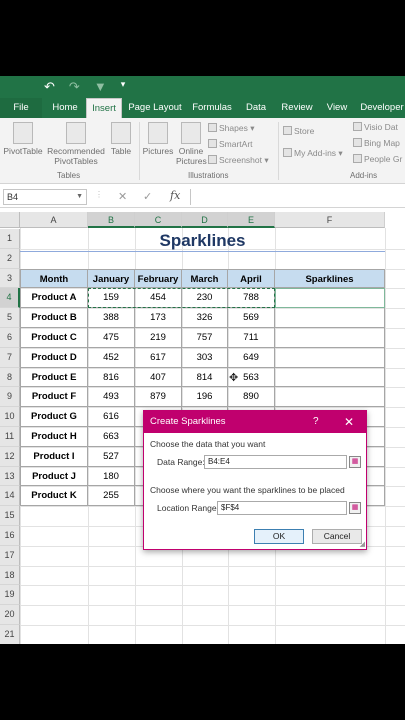 The height and width of the screenshot is (720, 405). What do you see at coordinates (10, 634) in the screenshot?
I see `row-header-21: 21` at bounding box center [10, 634].